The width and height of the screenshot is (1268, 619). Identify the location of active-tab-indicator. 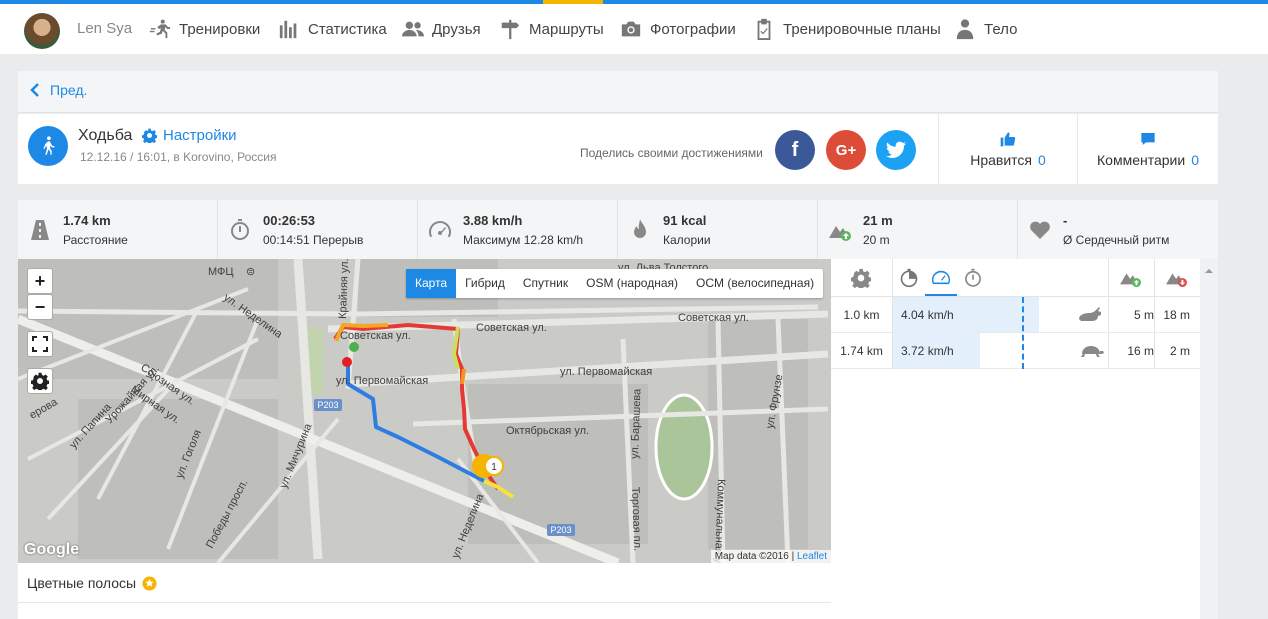
(573, 2).